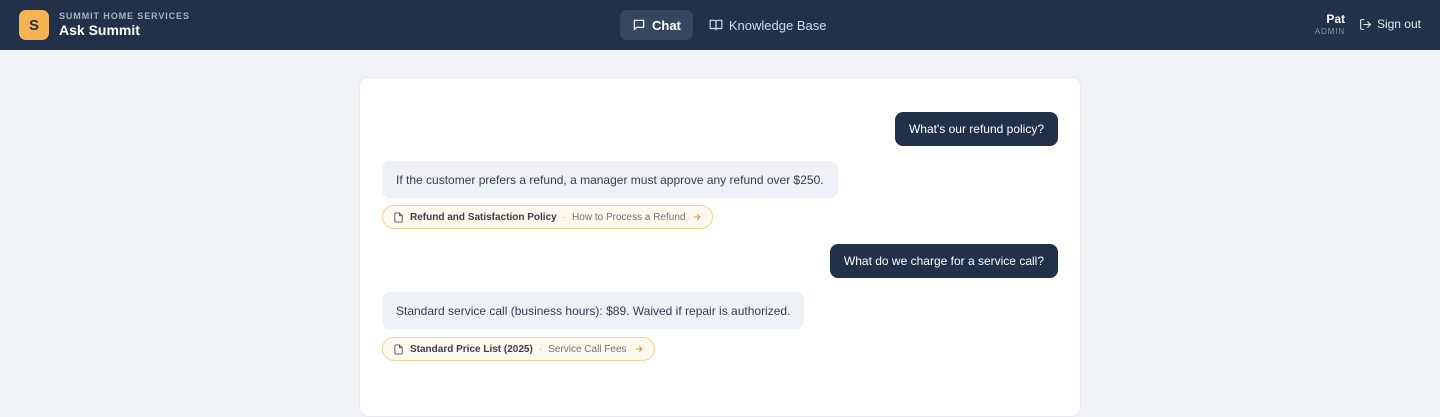 The height and width of the screenshot is (417, 1440). Describe the element at coordinates (587, 349) in the screenshot. I see `source-section: Service Call Fees` at that location.